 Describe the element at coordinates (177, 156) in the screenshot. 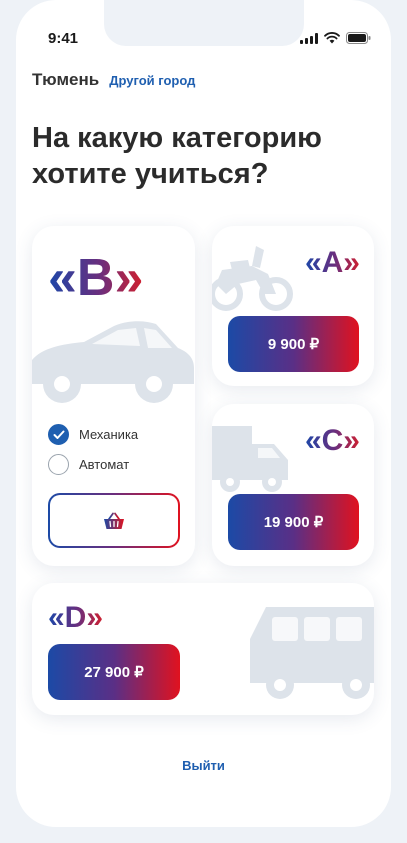

I see `page-title: На какую категорию хотите учиться?` at that location.